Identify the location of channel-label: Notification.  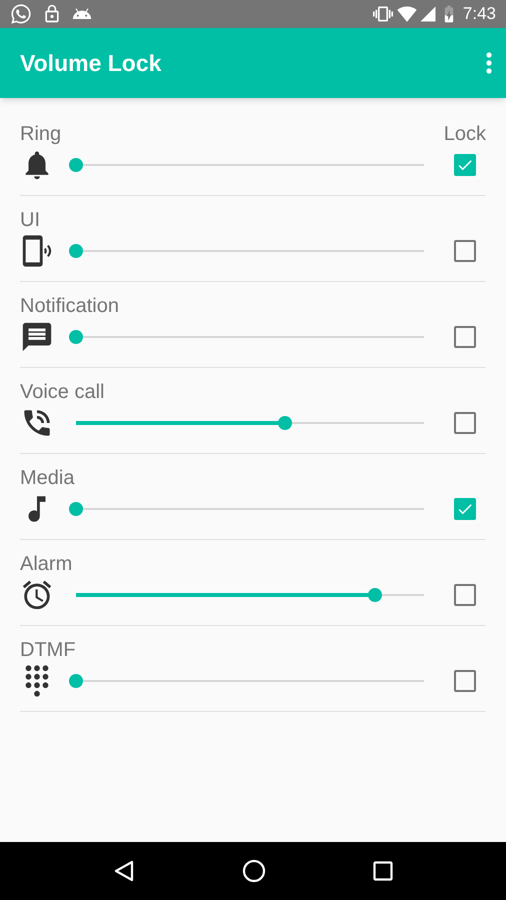
(69, 306).